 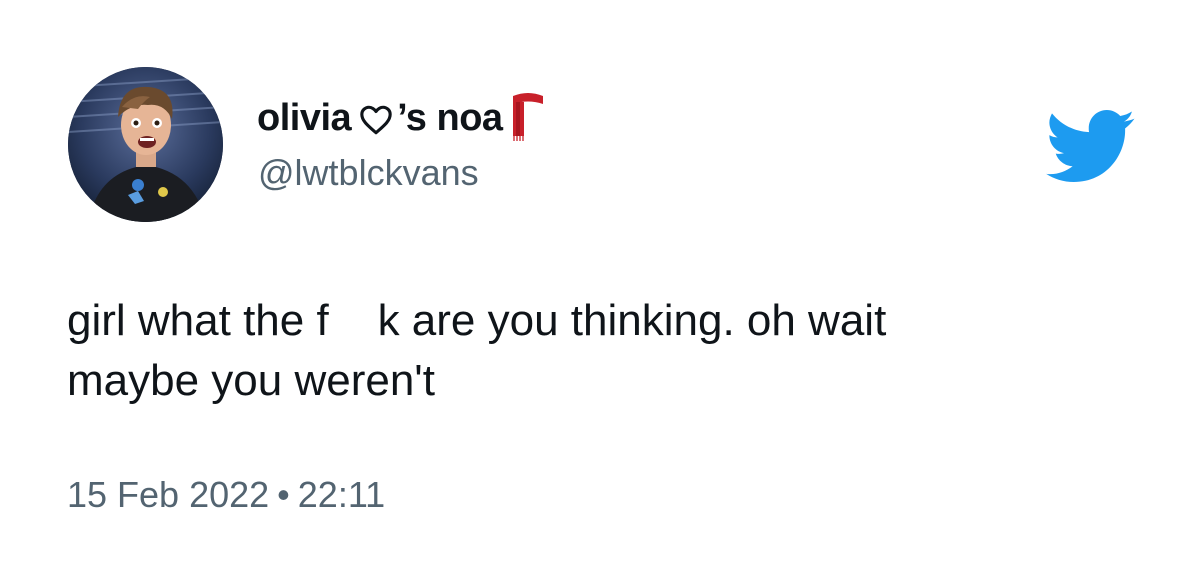 What do you see at coordinates (368, 173) in the screenshot?
I see `user-handle: @lwtblckvans` at bounding box center [368, 173].